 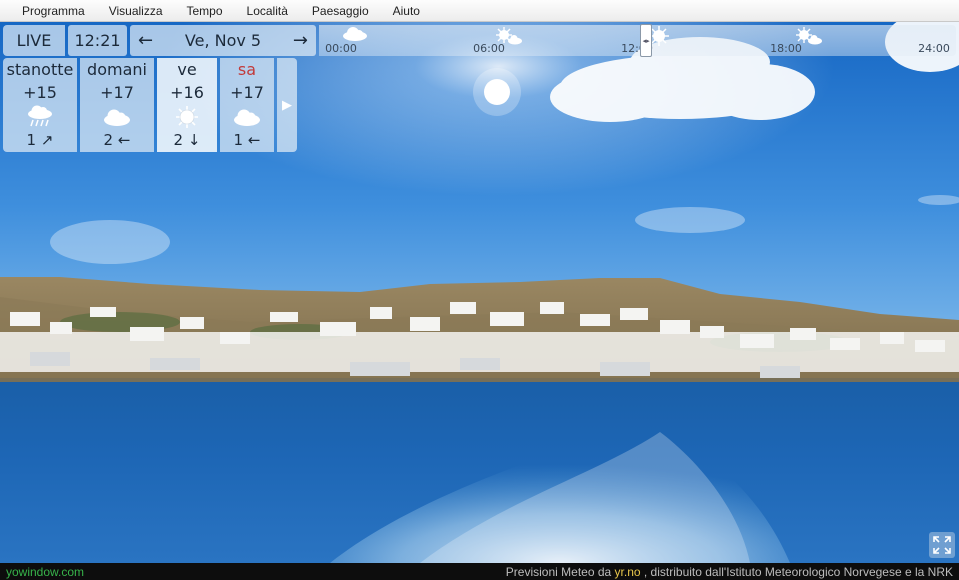 I want to click on day-name: domani, so click(x=117, y=69).